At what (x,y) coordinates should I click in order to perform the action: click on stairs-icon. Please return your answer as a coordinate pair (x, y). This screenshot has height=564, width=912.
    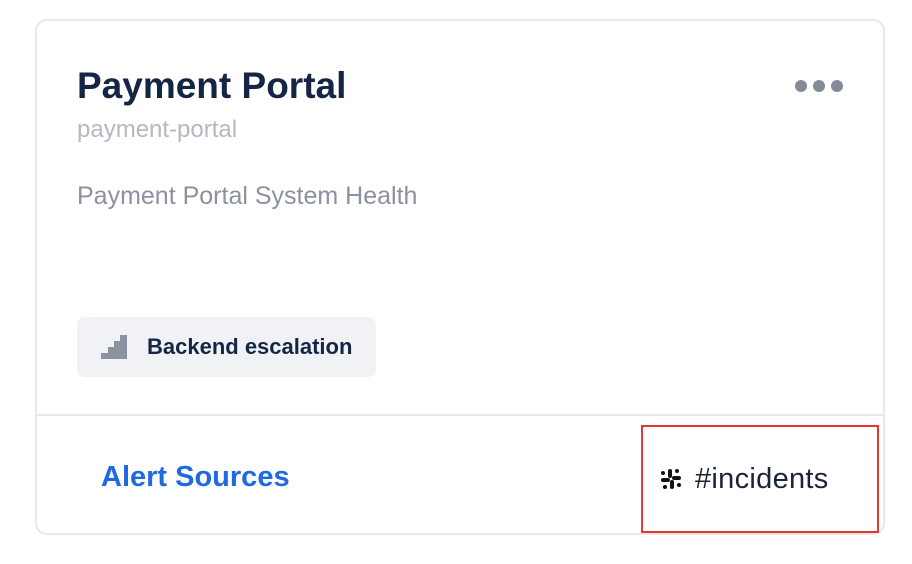
    Looking at the image, I should click on (114, 347).